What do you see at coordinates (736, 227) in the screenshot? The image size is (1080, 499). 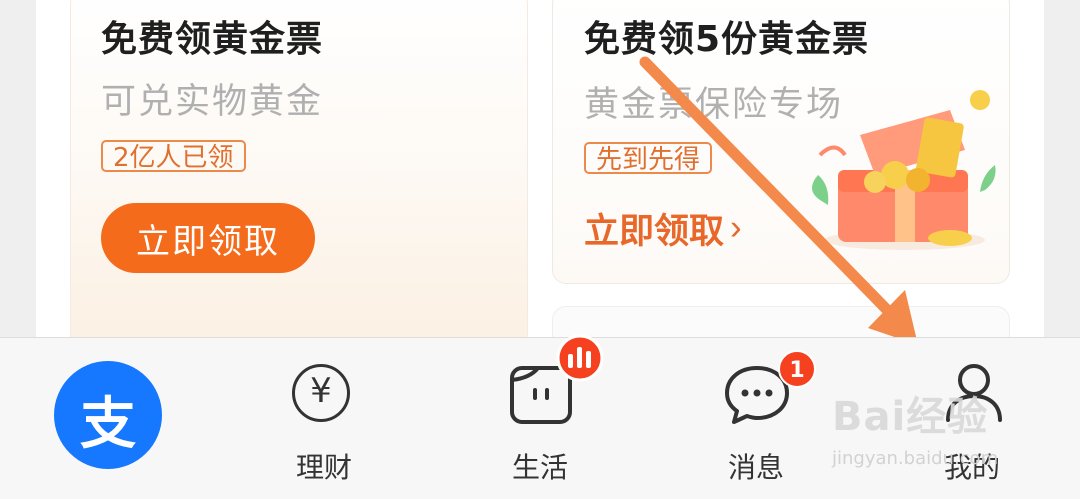 I see `chevron-right-icon: ›` at bounding box center [736, 227].